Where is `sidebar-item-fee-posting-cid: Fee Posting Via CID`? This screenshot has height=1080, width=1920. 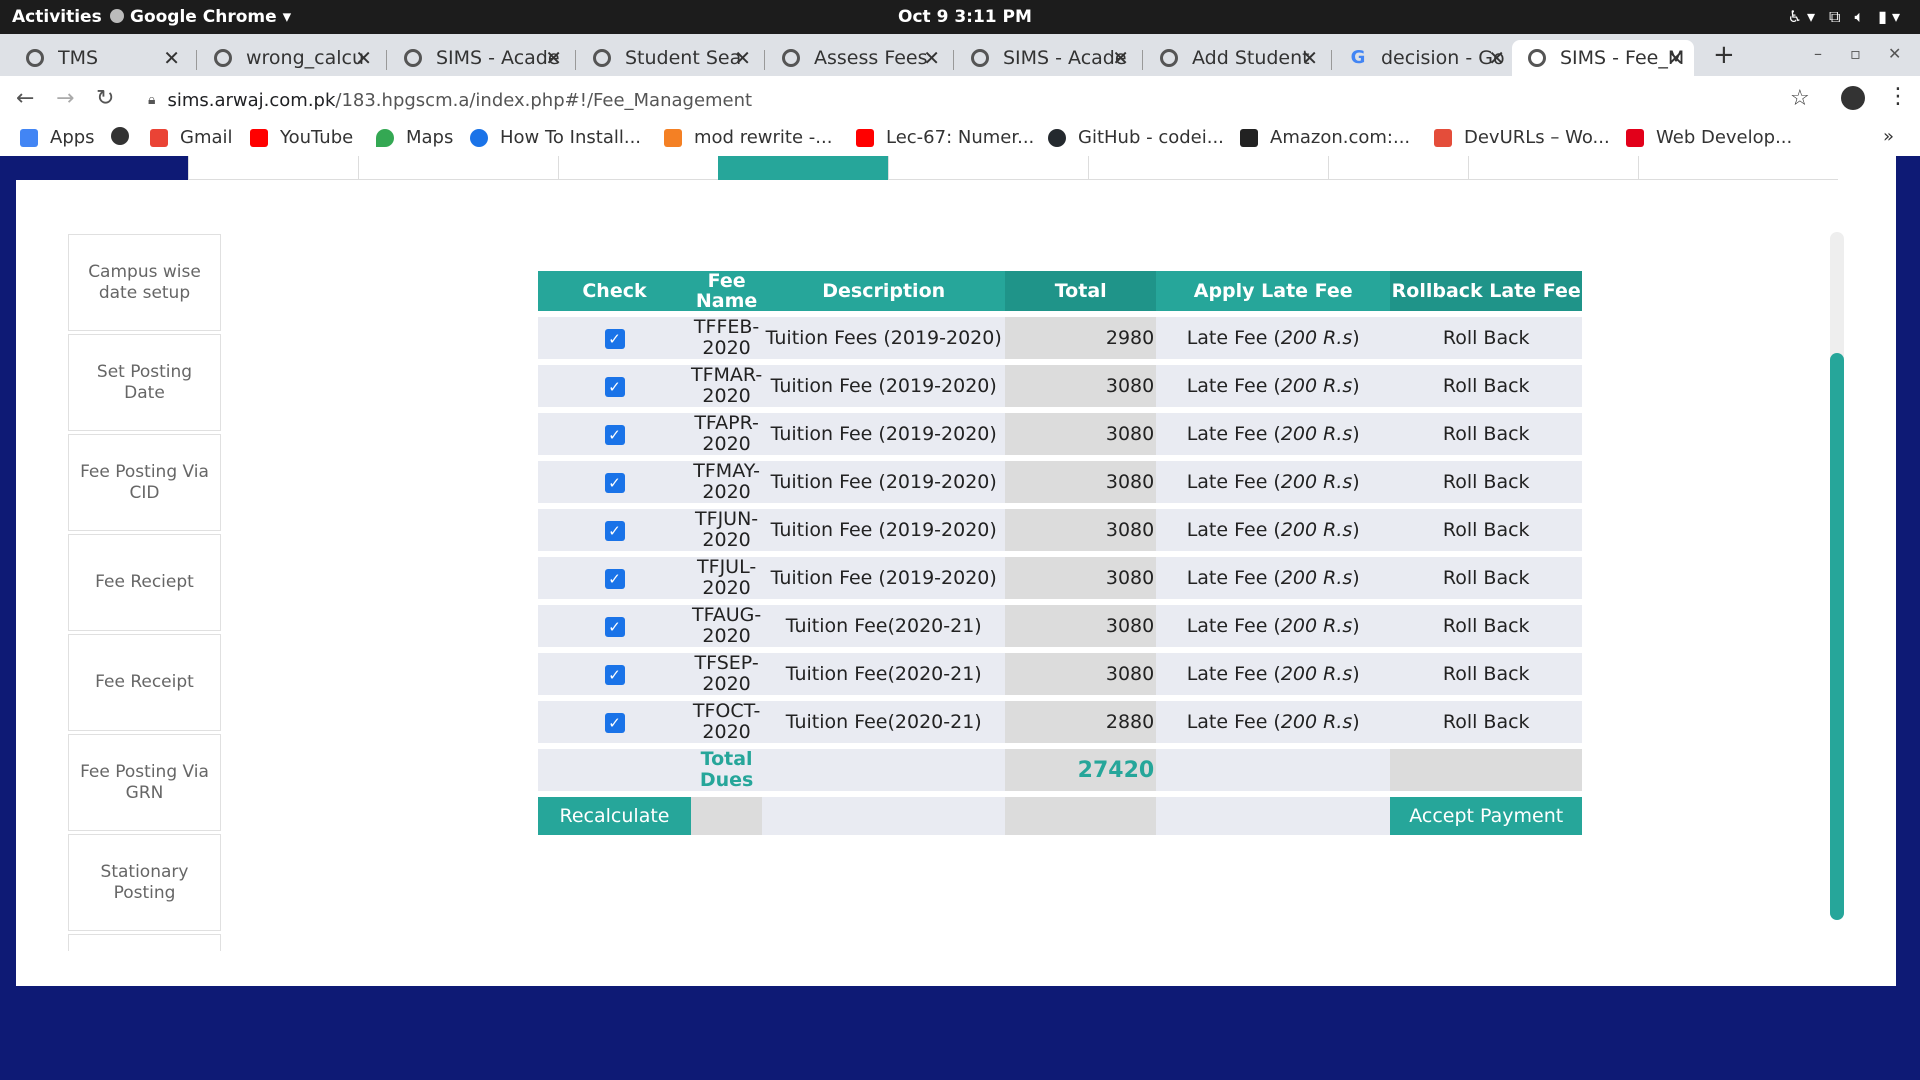
sidebar-item-fee-posting-cid: Fee Posting Via CID is located at coordinates (144, 482).